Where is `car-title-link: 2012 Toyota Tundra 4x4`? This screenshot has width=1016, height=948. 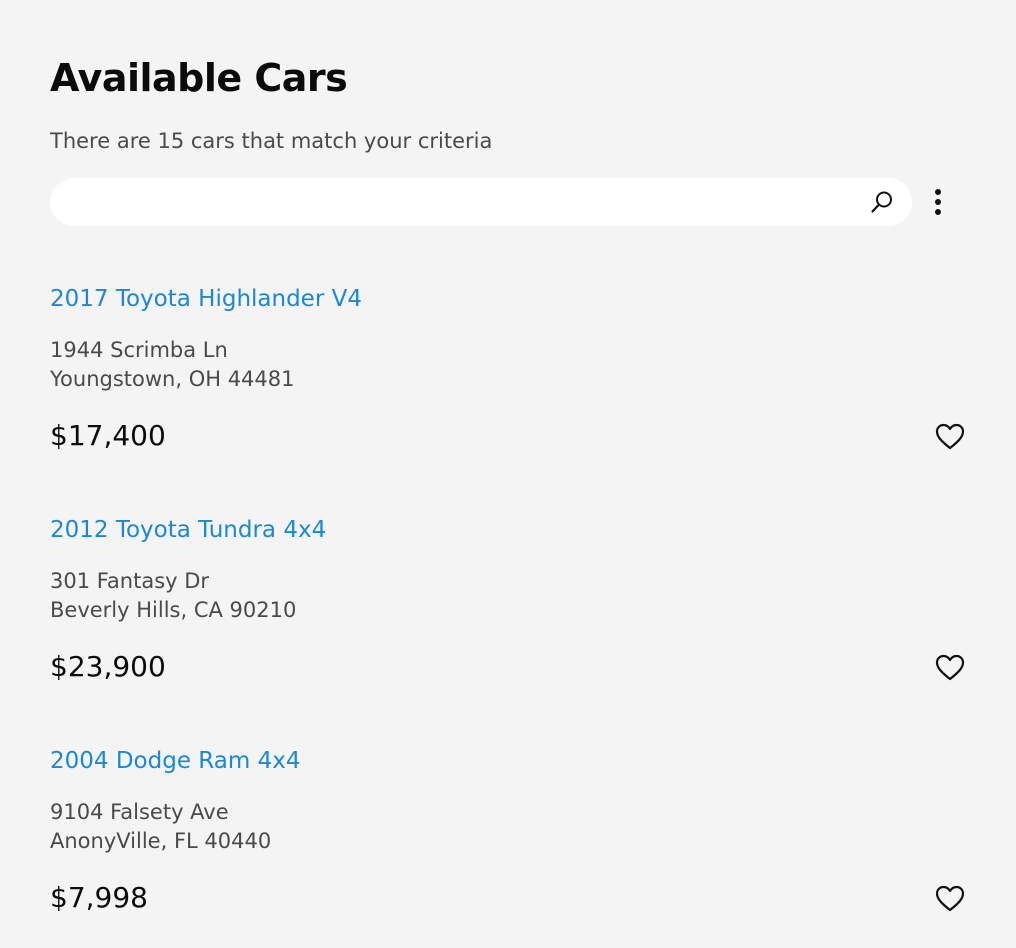 car-title-link: 2012 Toyota Tundra 4x4 is located at coordinates (188, 530).